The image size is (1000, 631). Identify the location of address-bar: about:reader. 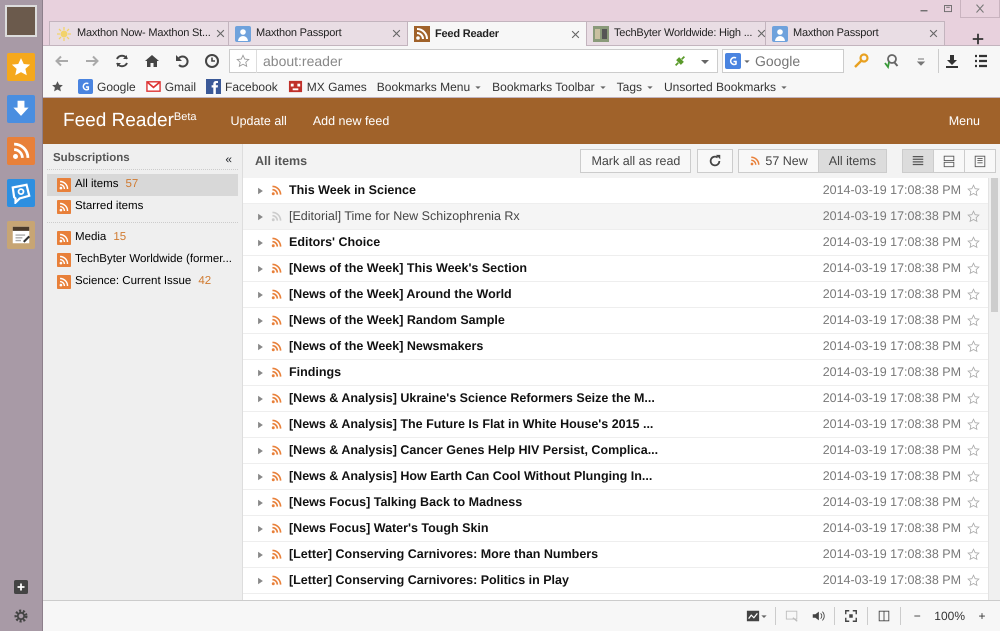
(473, 61).